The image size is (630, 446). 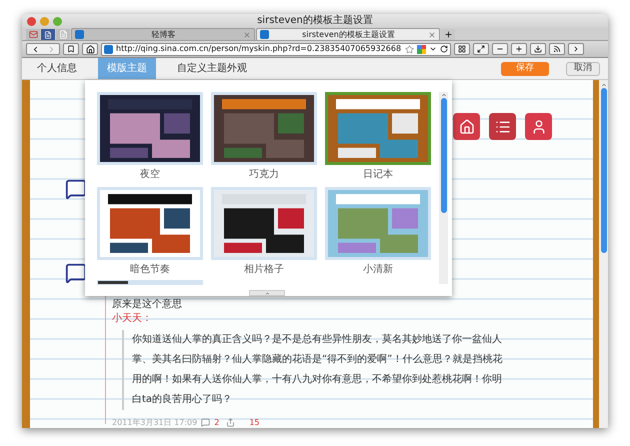 I want to click on user-icon, so click(x=538, y=126).